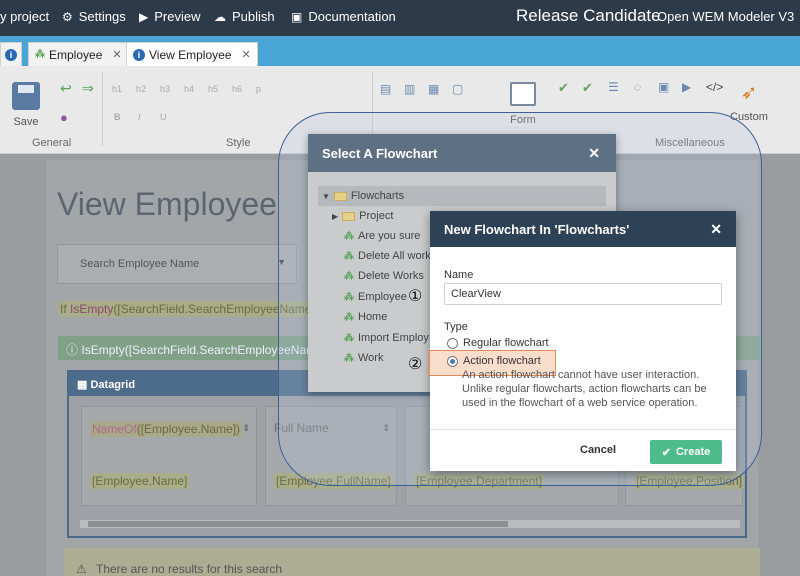 This screenshot has height=576, width=800. I want to click on tree-item-label: Work, so click(371, 358).